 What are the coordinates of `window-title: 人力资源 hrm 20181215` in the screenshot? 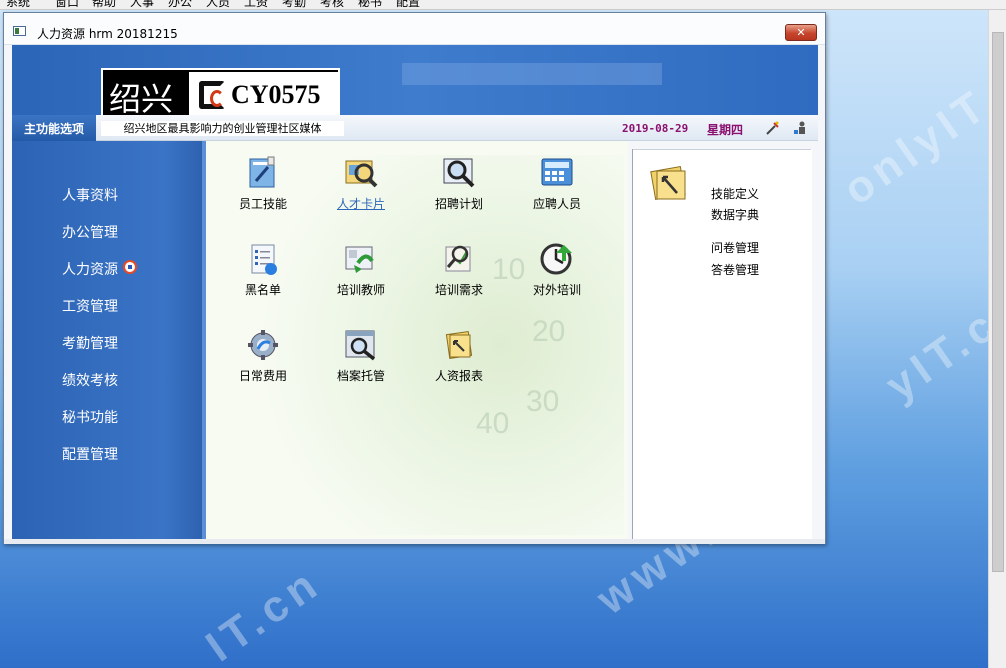 It's located at (107, 34).